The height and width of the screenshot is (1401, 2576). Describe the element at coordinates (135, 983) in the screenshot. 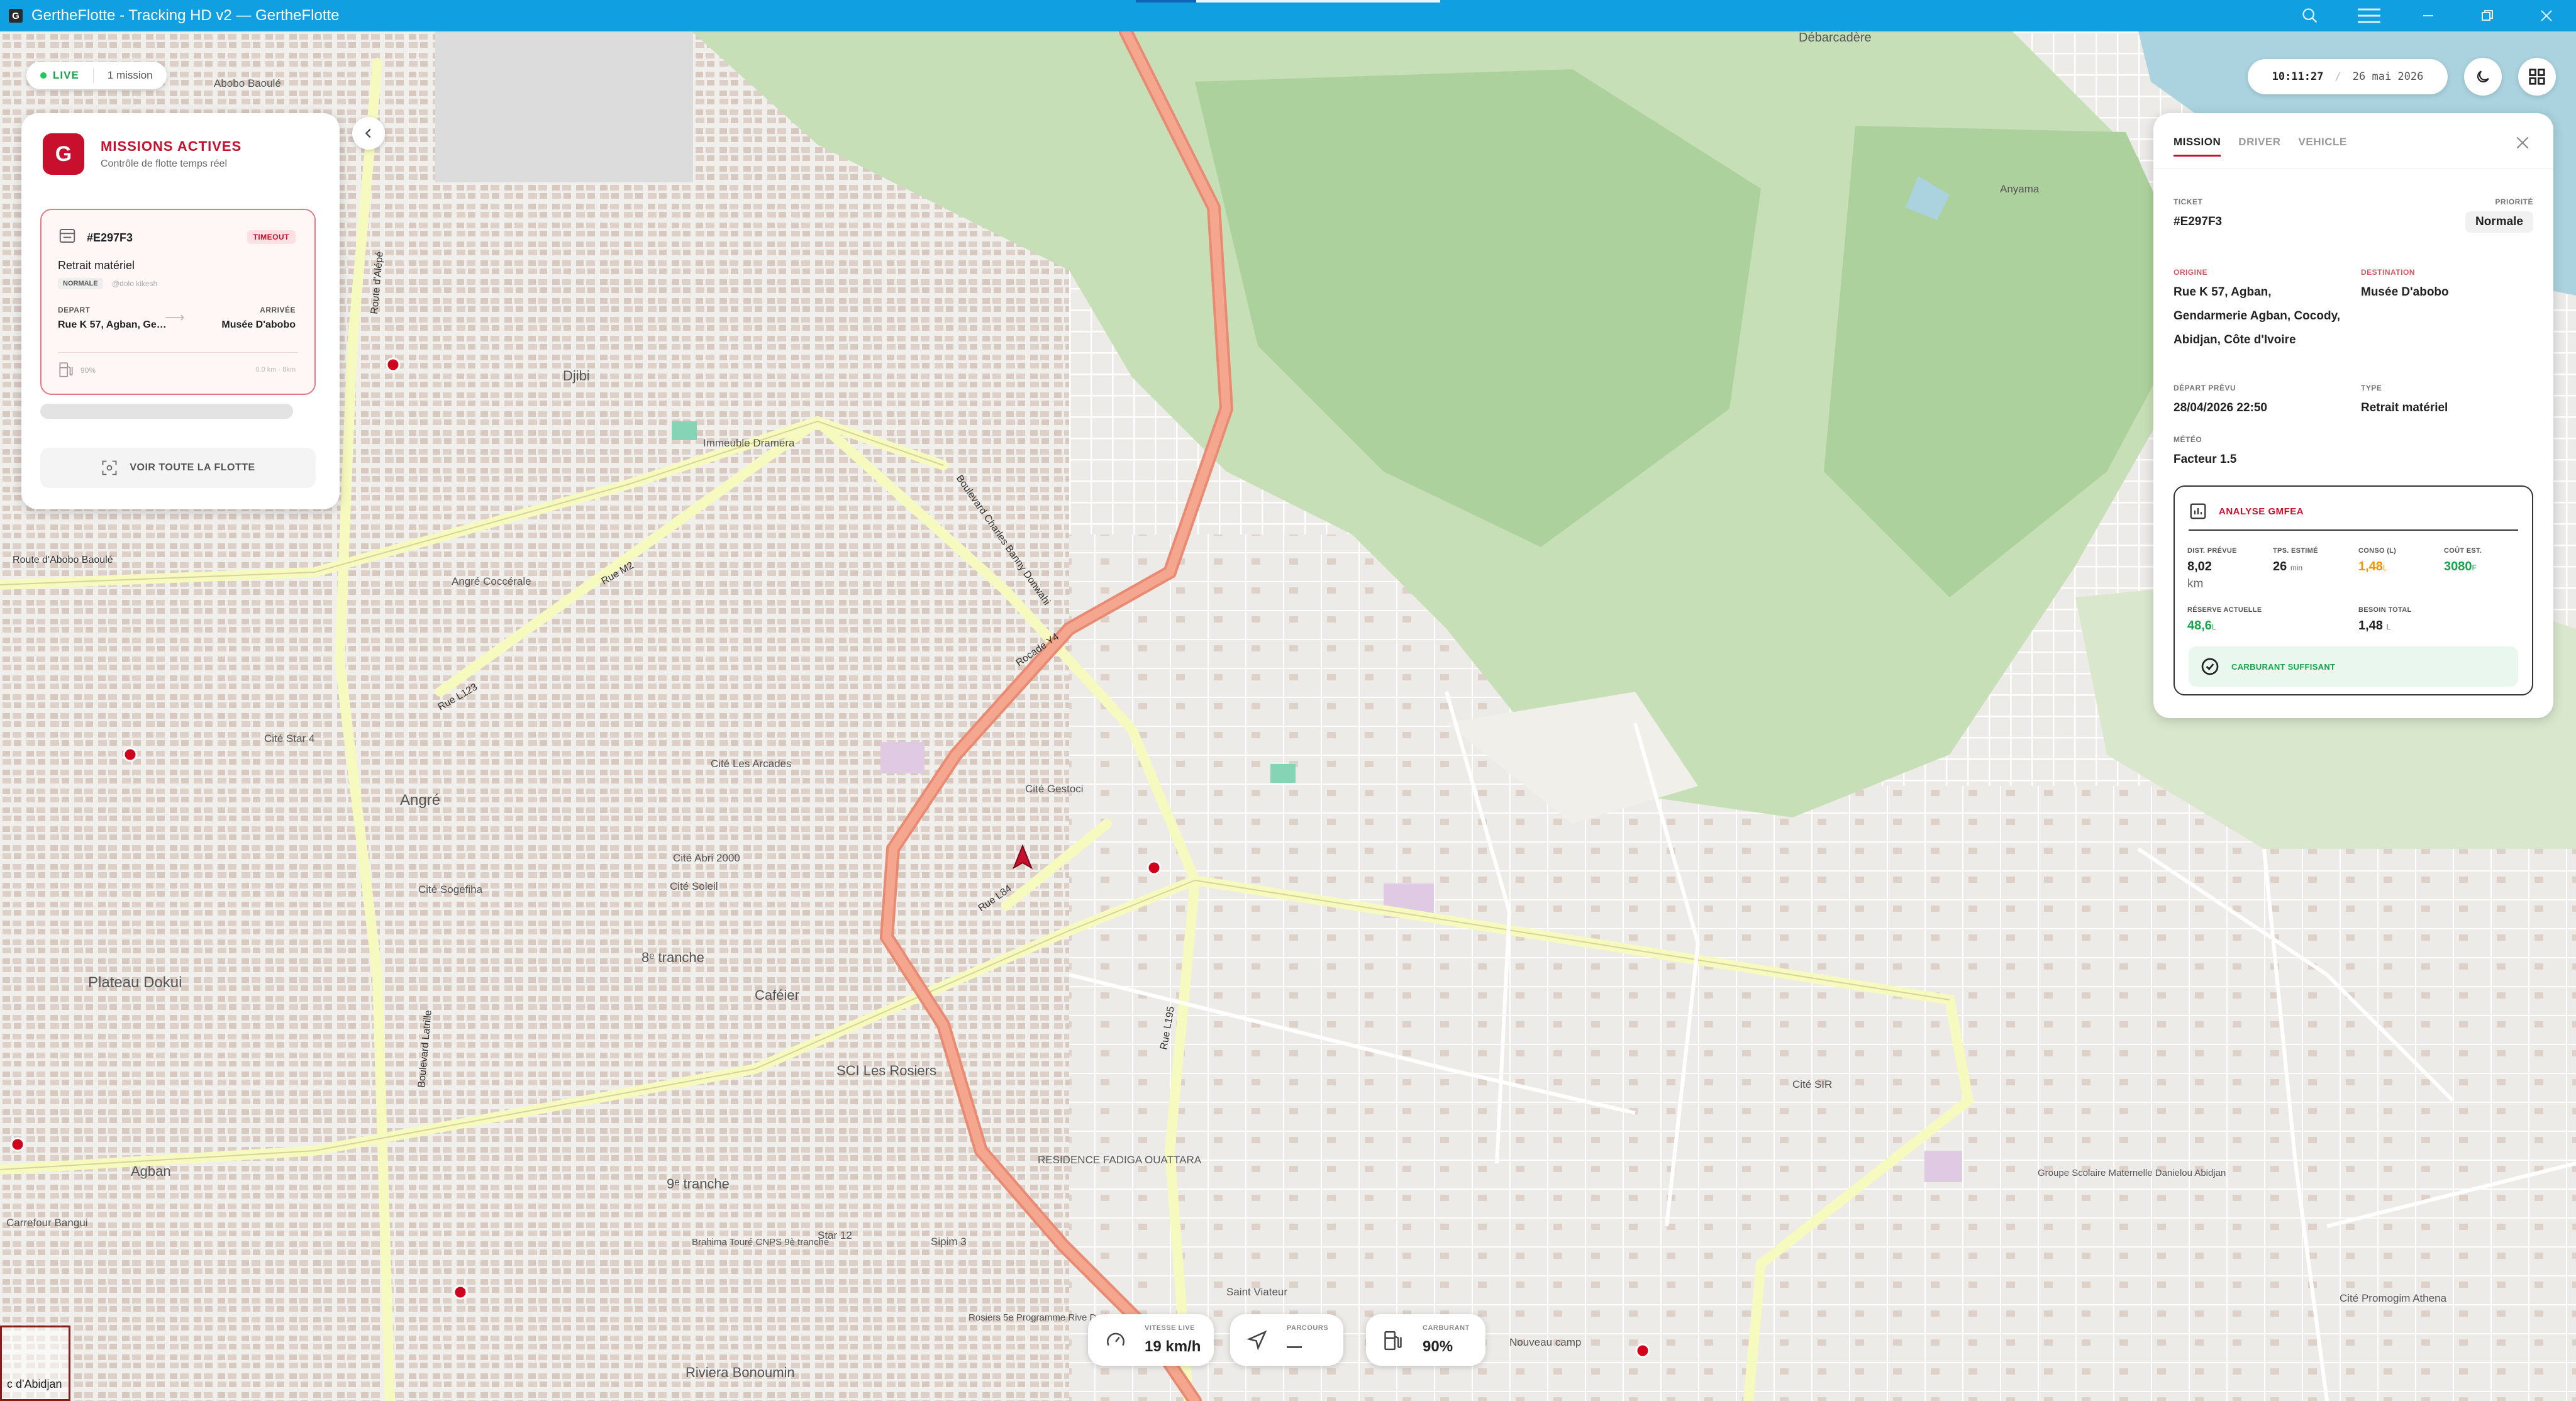

I see `map-label: Plateau Dokui` at that location.